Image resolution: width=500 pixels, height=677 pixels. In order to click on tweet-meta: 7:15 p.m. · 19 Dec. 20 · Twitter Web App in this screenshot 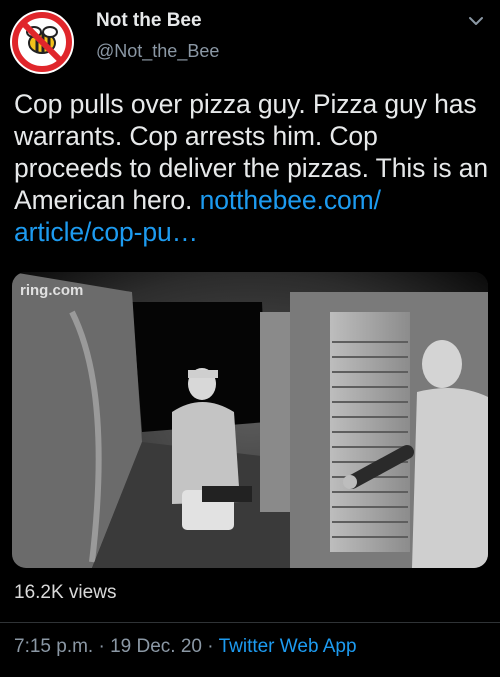, I will do `click(185, 647)`.